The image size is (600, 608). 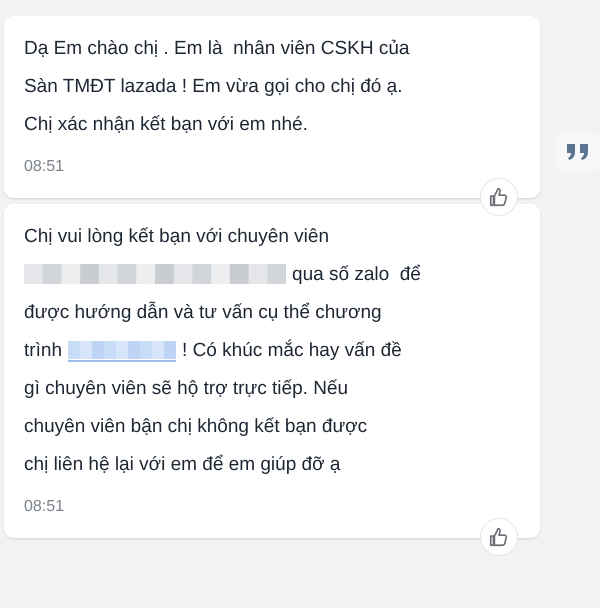 I want to click on quote-button, so click(x=578, y=152).